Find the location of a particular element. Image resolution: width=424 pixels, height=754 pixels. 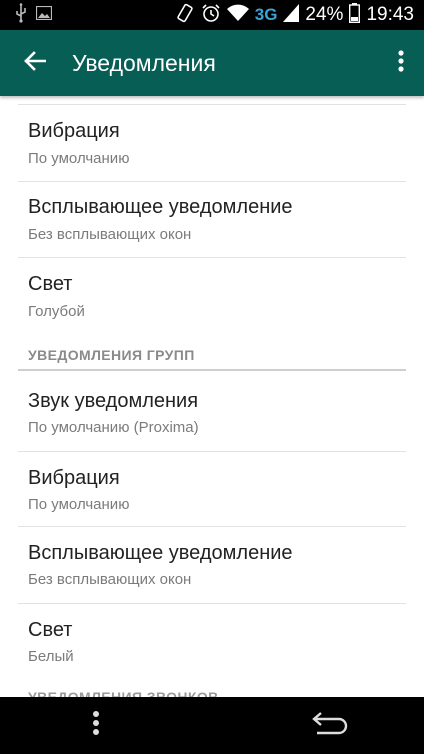

menu-button is located at coordinates (96, 725).